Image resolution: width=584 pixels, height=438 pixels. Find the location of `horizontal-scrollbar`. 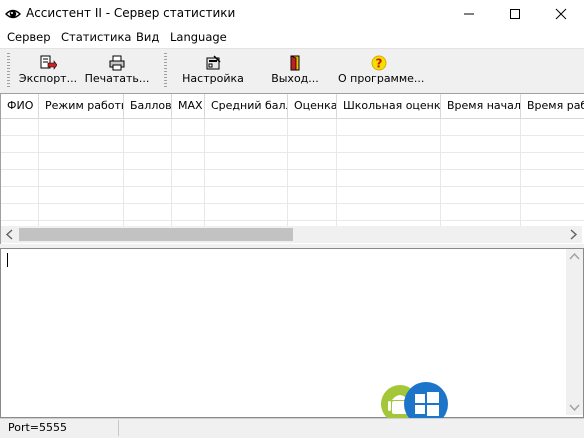

horizontal-scrollbar is located at coordinates (291, 234).